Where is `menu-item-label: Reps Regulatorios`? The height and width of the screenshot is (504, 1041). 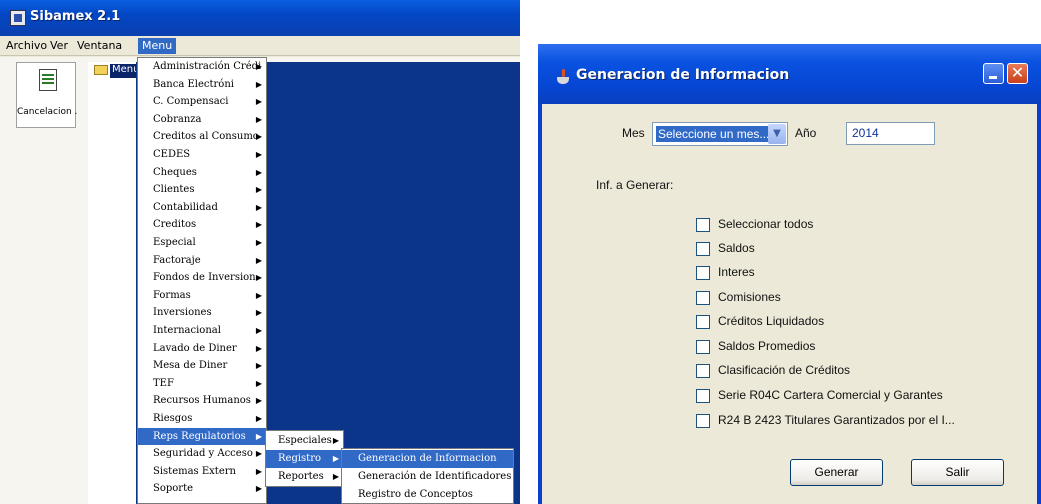
menu-item-label: Reps Regulatorios is located at coordinates (199, 436).